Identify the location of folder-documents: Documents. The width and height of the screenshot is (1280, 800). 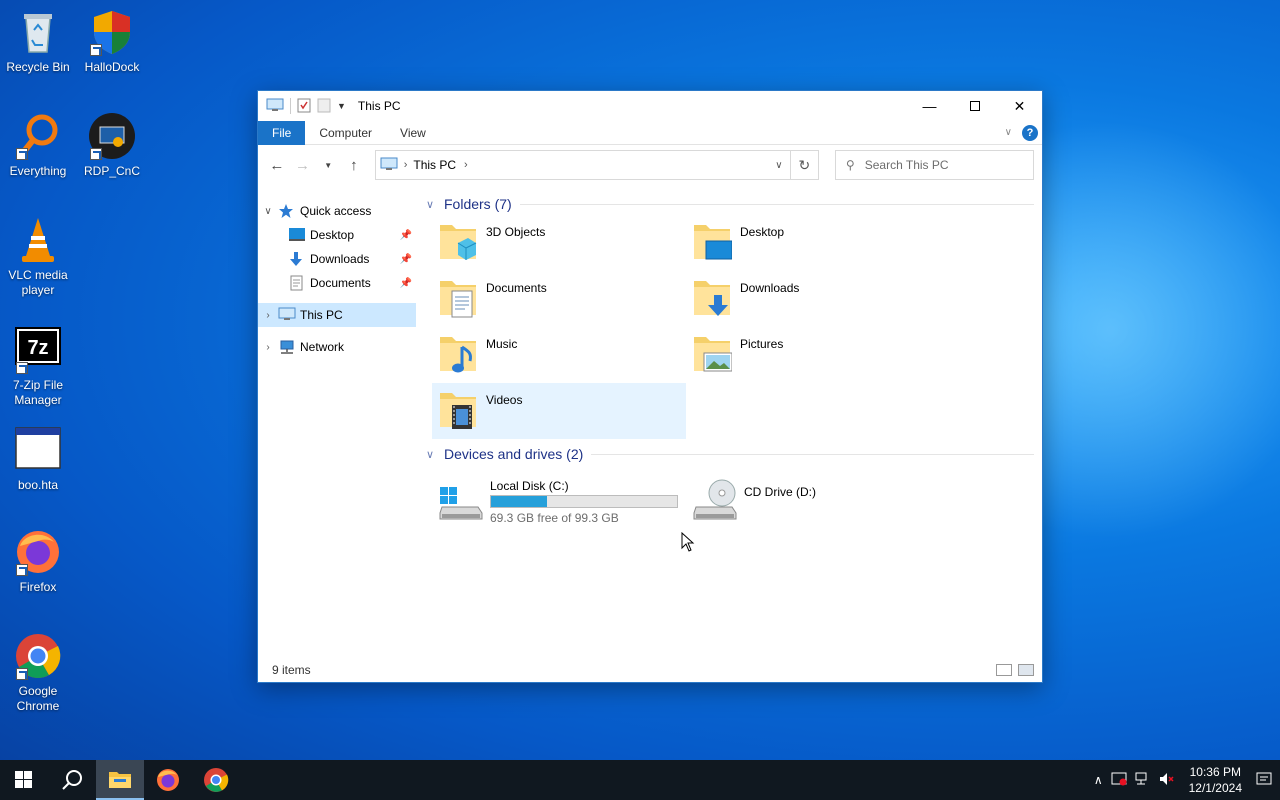
(559, 299).